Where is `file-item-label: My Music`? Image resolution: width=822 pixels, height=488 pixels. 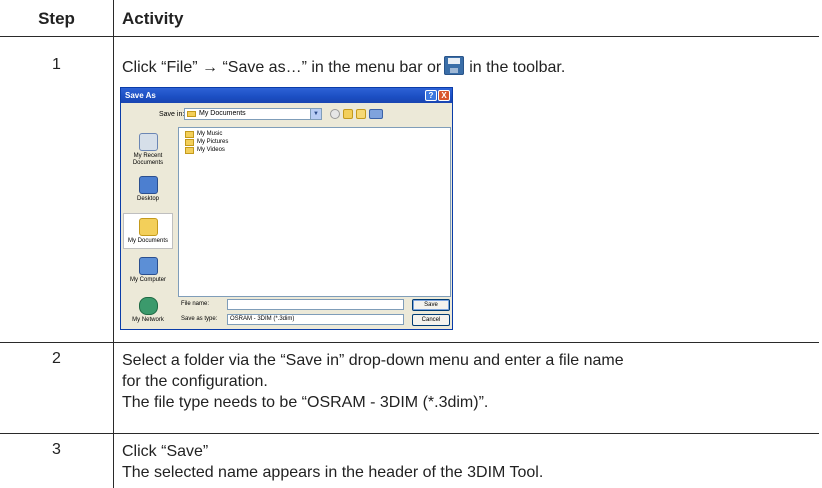 file-item-label: My Music is located at coordinates (210, 134).